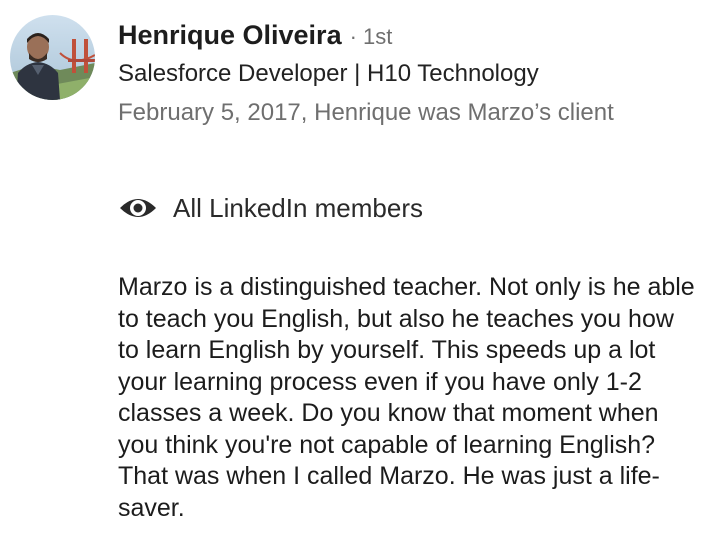 The width and height of the screenshot is (703, 537). What do you see at coordinates (298, 207) in the screenshot?
I see `visibility-label: All LinkedIn members` at bounding box center [298, 207].